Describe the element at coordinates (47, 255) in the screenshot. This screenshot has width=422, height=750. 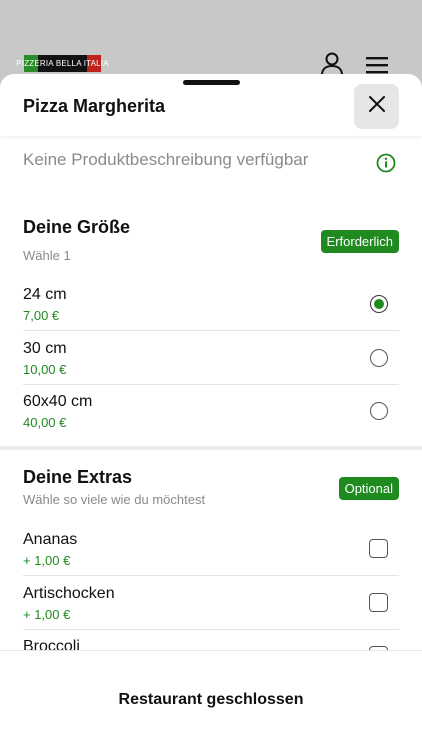
I see `size-section-subtitle: Wähle 1` at that location.